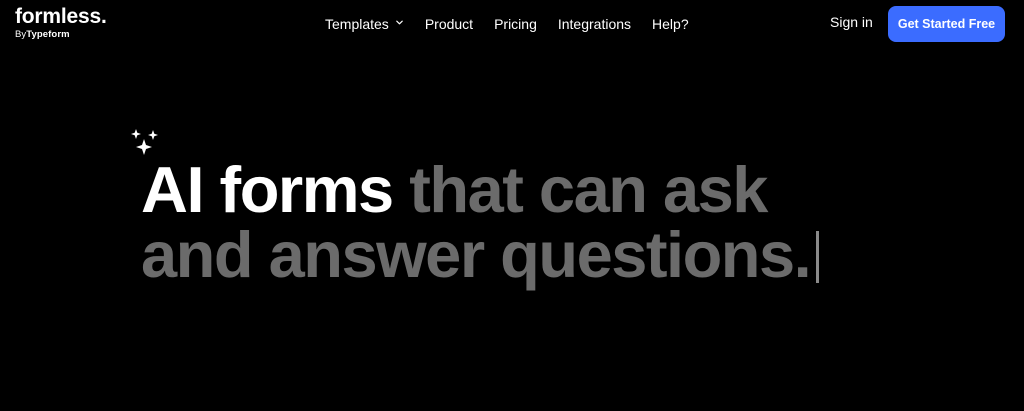  I want to click on hero-muted-text-2: and answer questions., so click(476, 254).